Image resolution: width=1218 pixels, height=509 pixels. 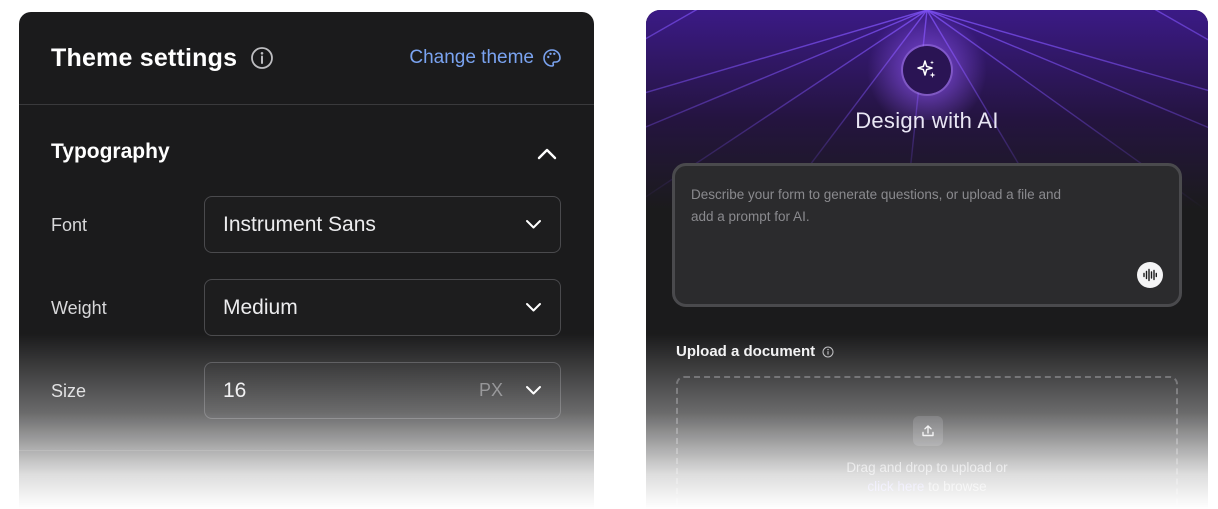 I want to click on weight-label: Weight, so click(x=79, y=308).